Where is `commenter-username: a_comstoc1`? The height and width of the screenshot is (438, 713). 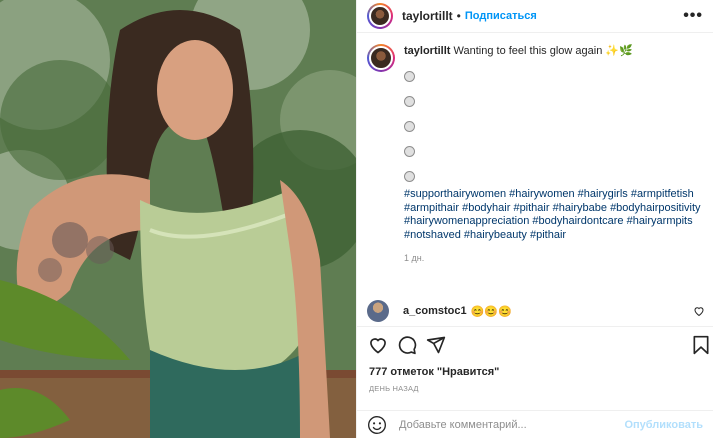
commenter-username: a_comstoc1 is located at coordinates (435, 311).